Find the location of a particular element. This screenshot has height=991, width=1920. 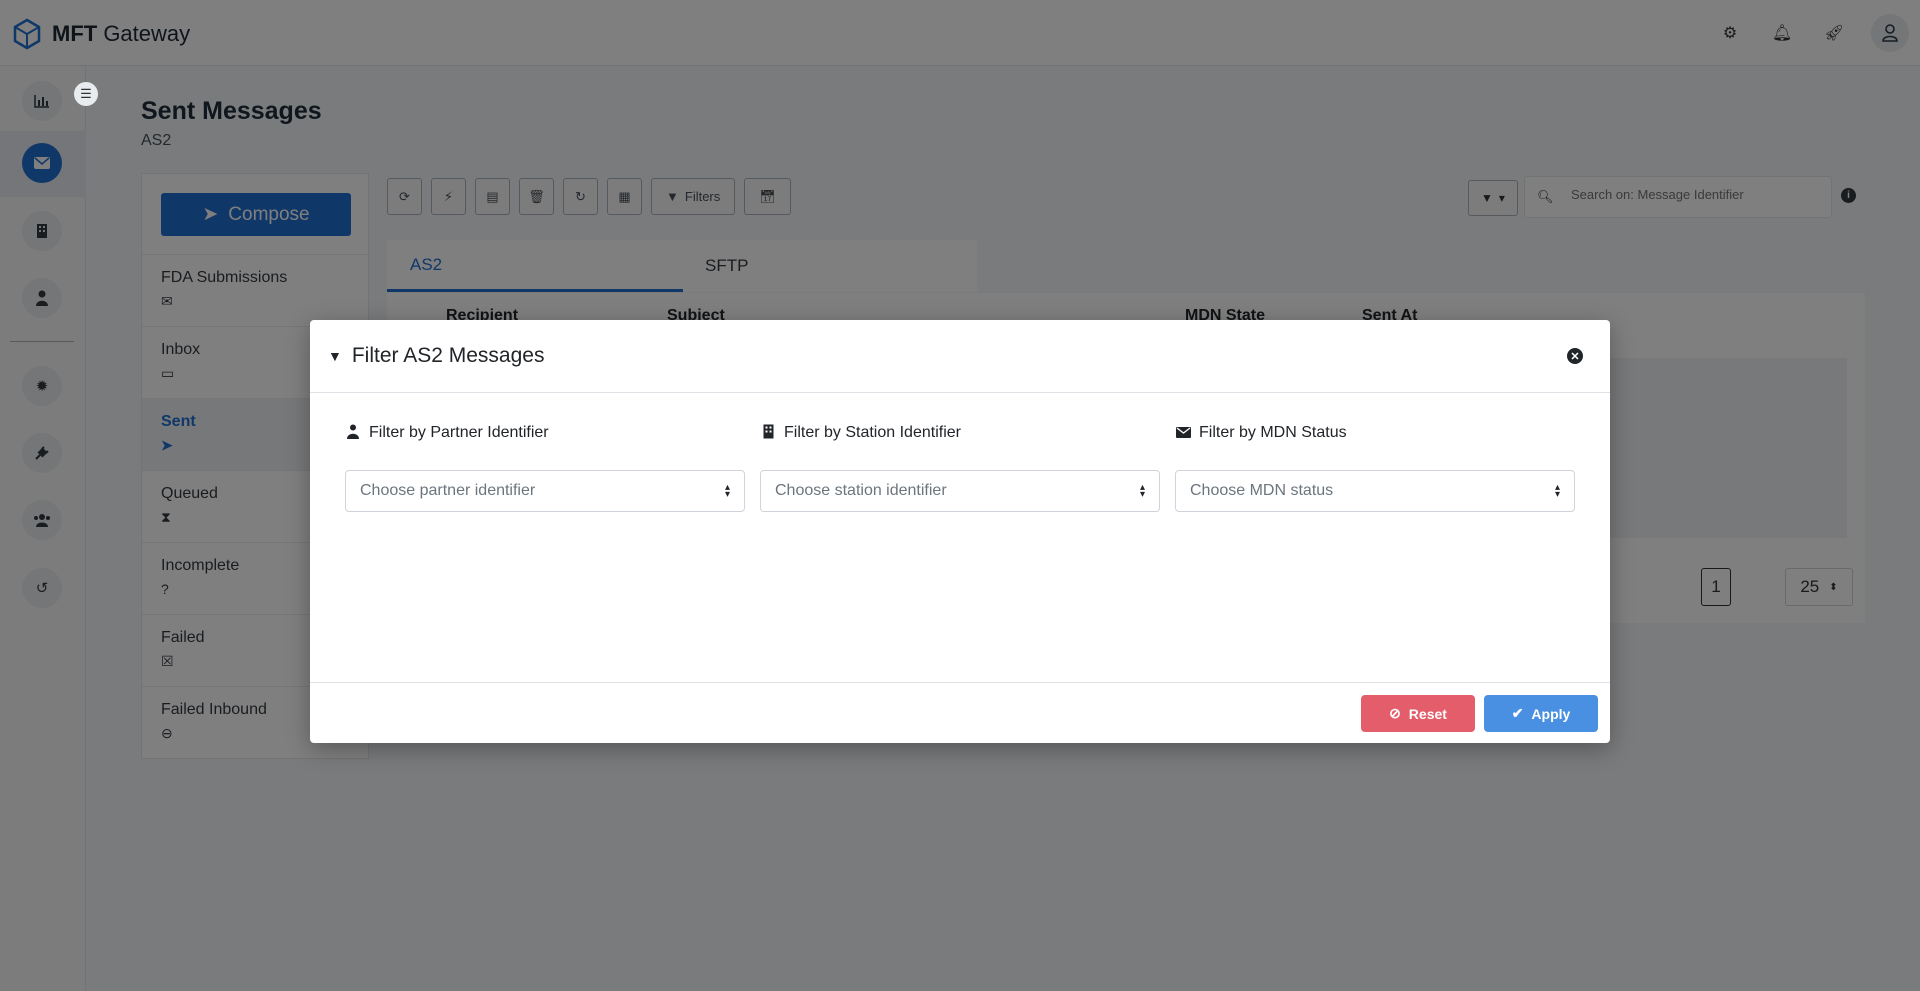

menu-toggle-icon: ☰ is located at coordinates (86, 94).